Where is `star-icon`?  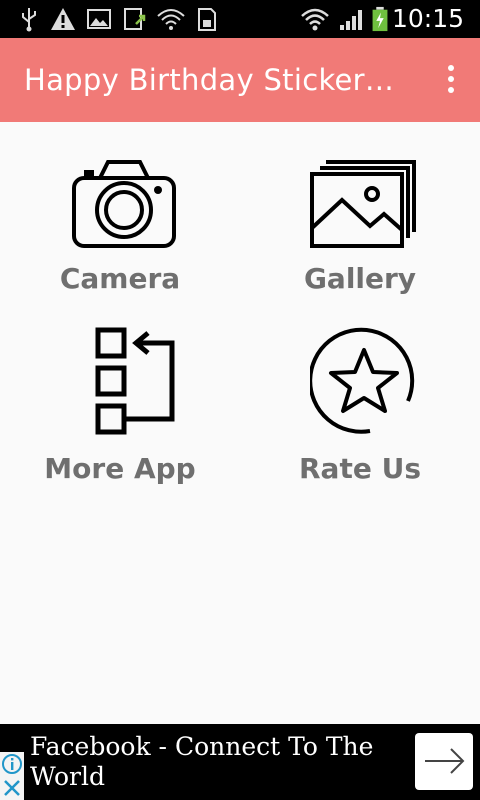
star-icon is located at coordinates (362, 380).